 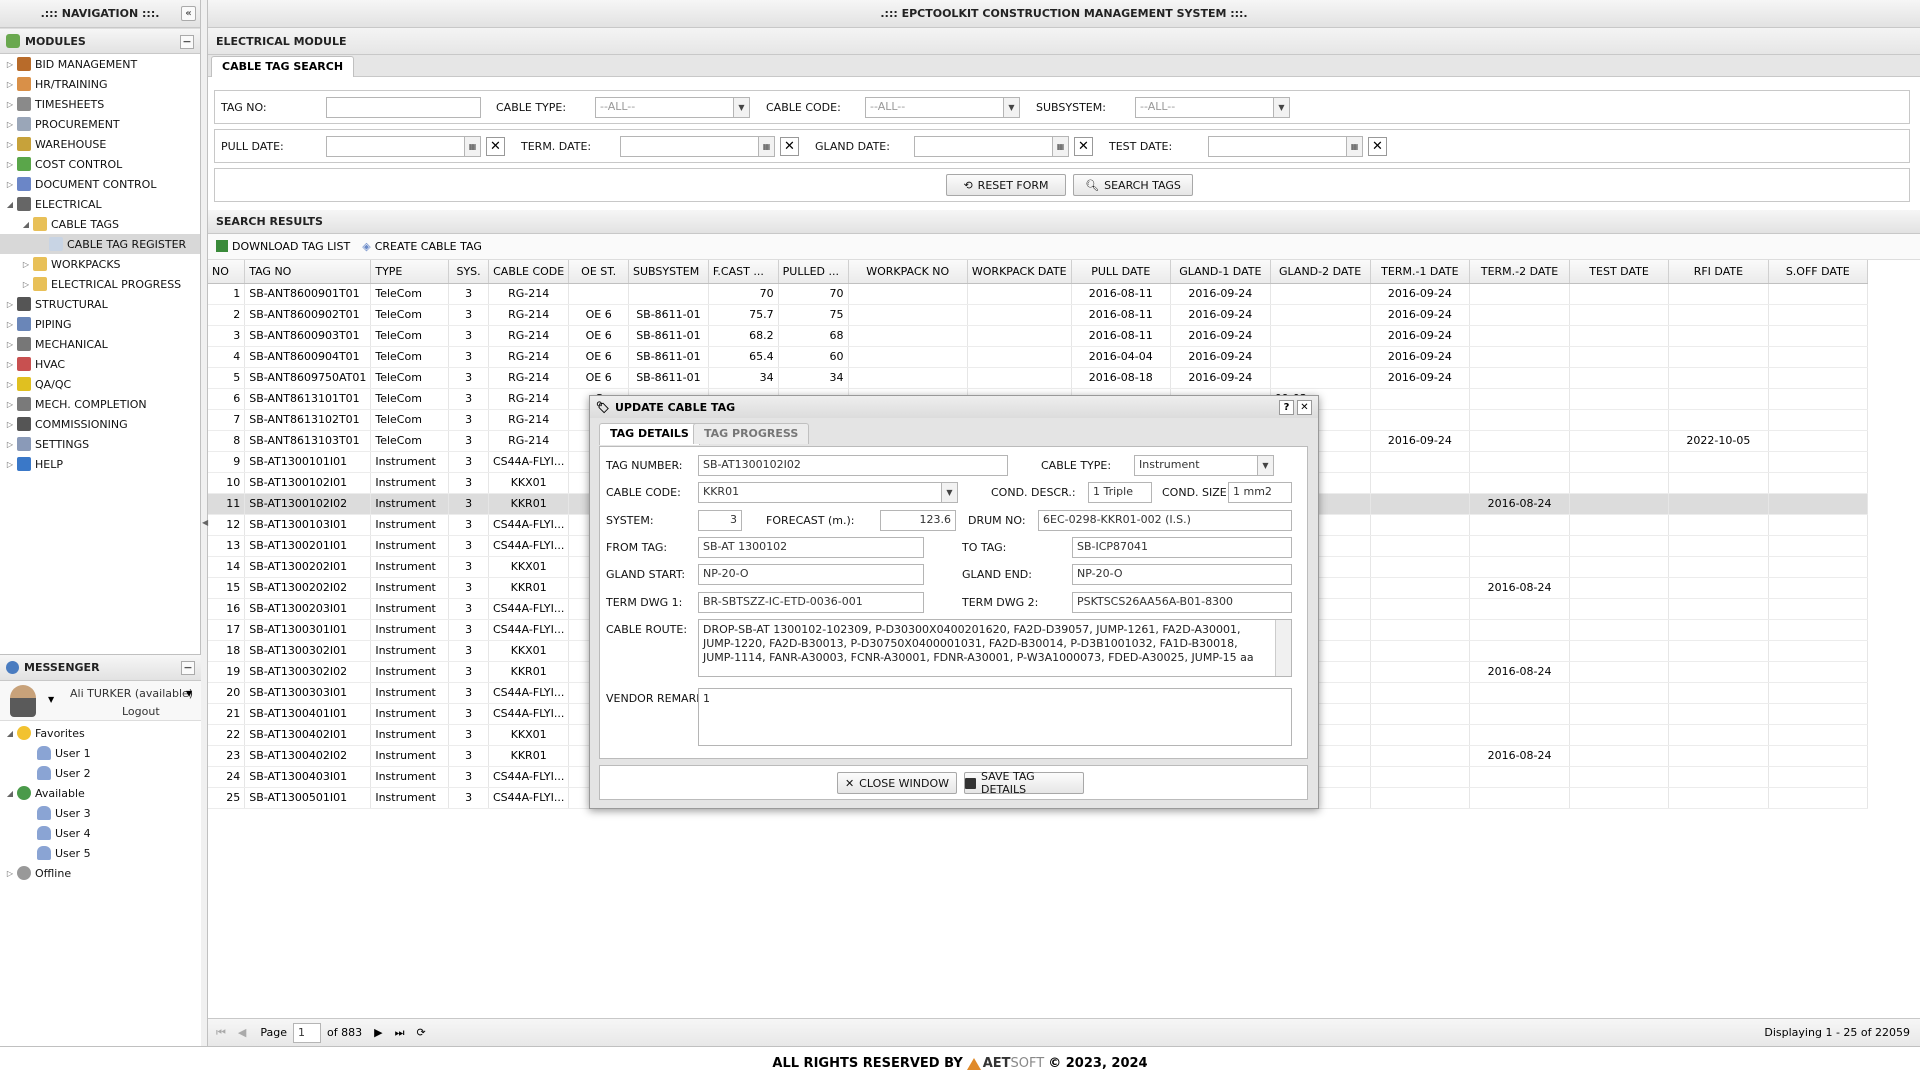 I want to click on contact-item: User 1, so click(x=100, y=753).